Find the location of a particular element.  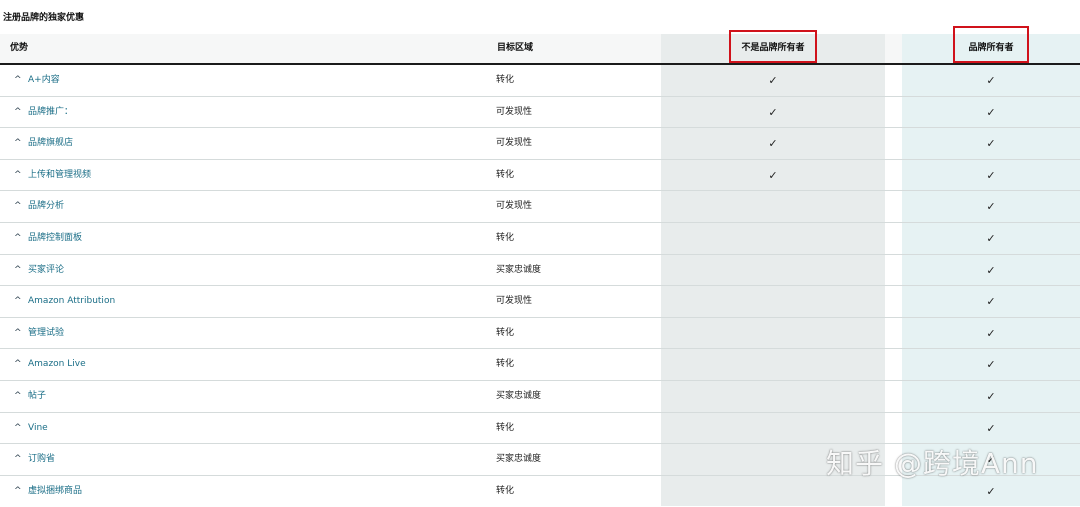

benefit-label: 品牌控制面板 is located at coordinates (55, 237).